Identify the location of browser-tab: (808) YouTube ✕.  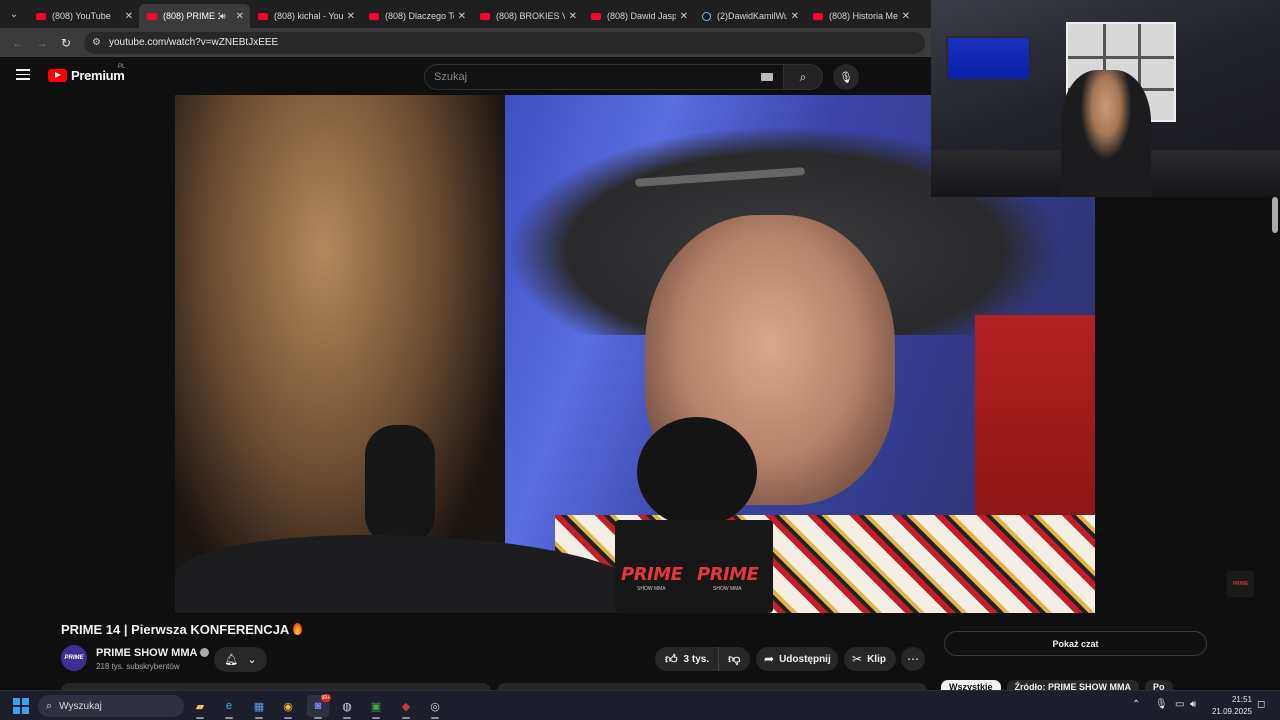
(83, 16).